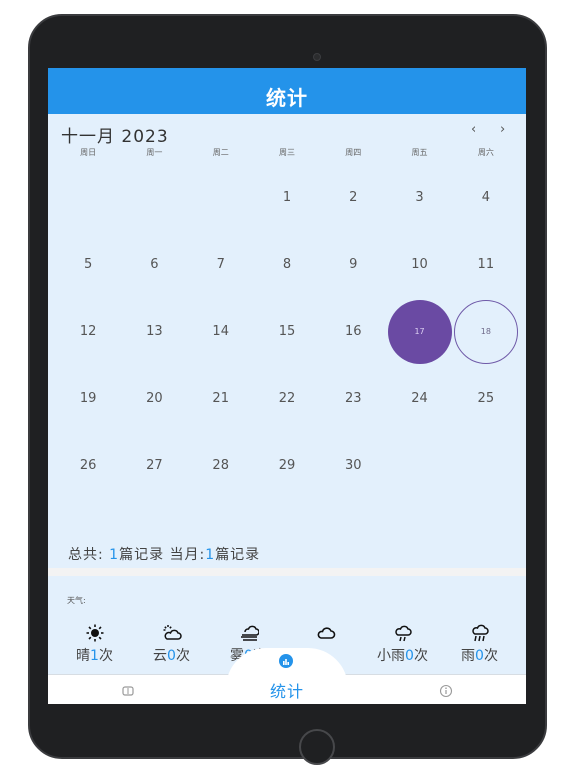  I want to click on day-number: 17, so click(419, 331).